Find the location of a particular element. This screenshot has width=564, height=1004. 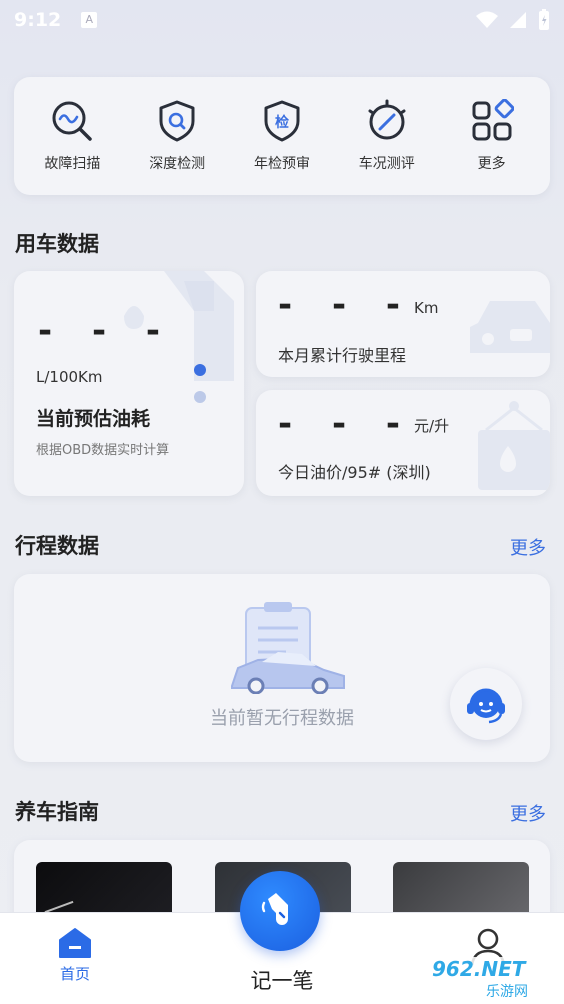

fuel-desc: 根据OBD数据实时计算 is located at coordinates (103, 450).